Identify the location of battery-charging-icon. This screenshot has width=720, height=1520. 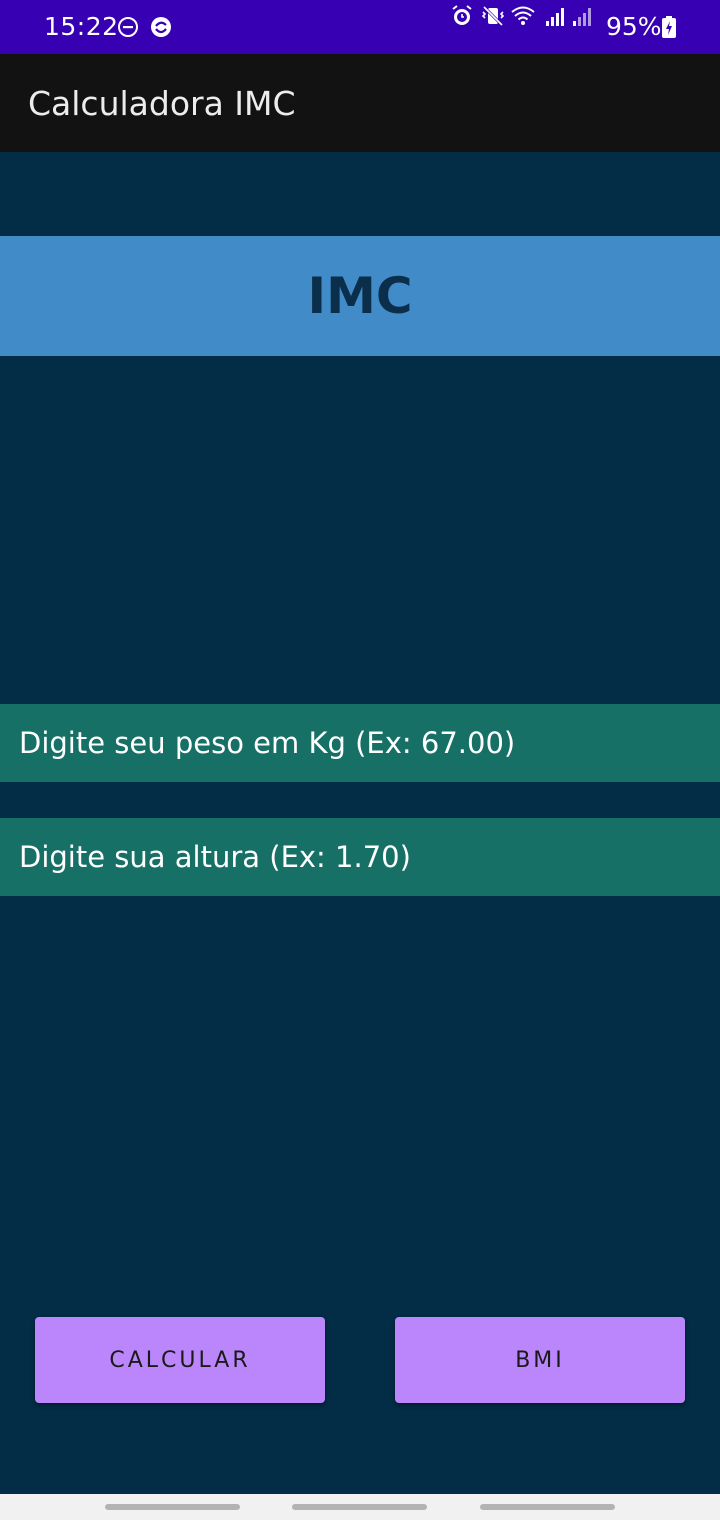
(669, 27).